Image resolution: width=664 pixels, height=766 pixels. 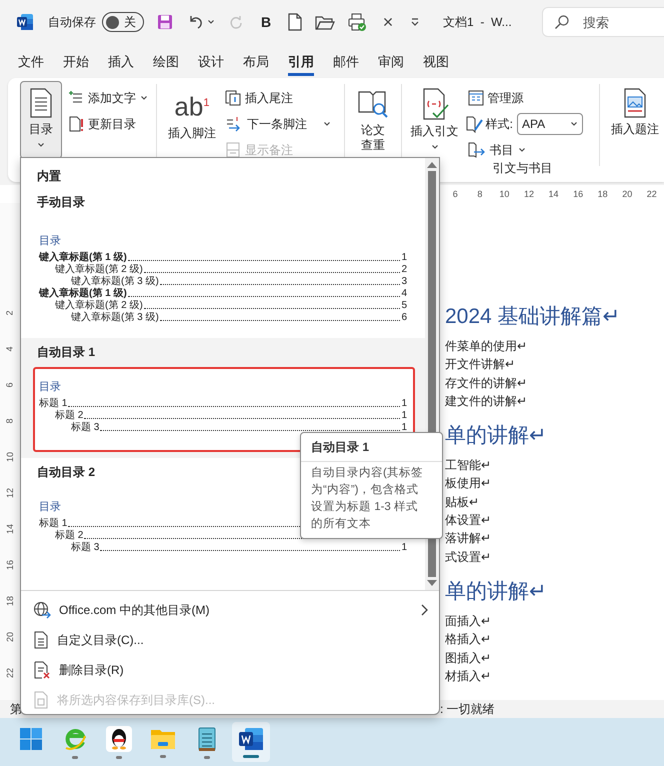 I want to click on document-line: 板使用↵, so click(x=468, y=483).